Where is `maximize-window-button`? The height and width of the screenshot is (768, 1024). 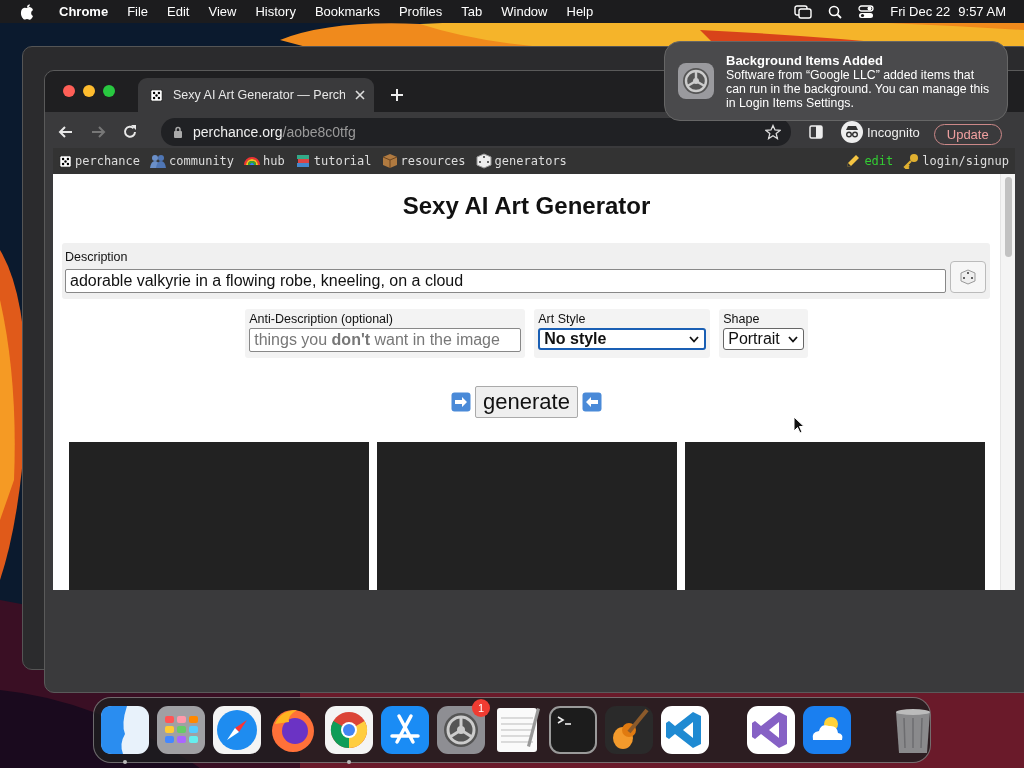 maximize-window-button is located at coordinates (109, 90).